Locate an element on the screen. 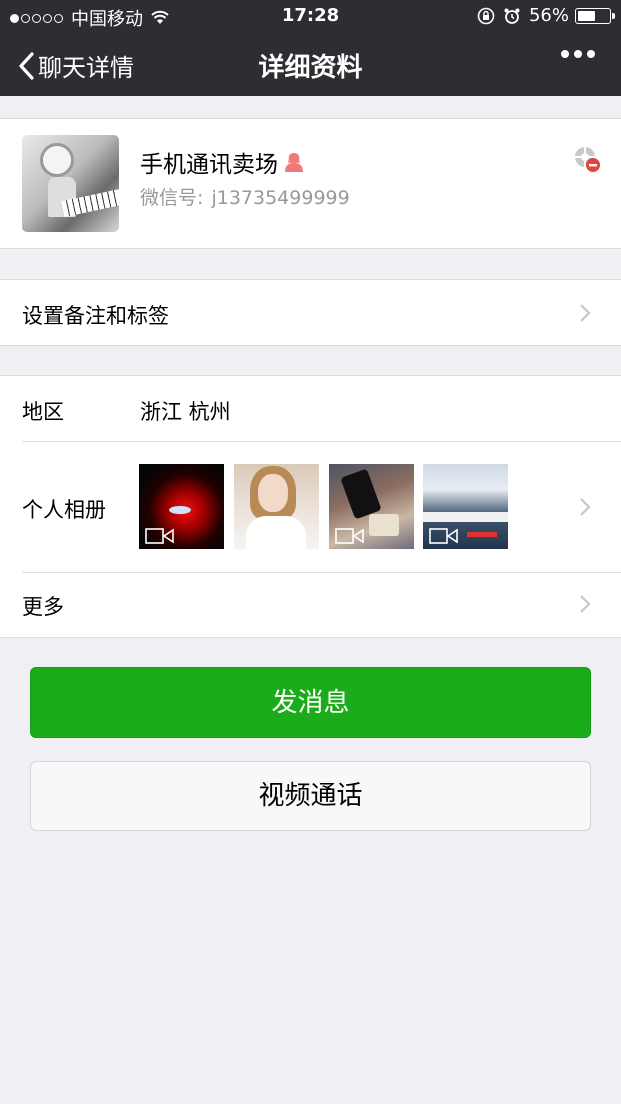  profile-card: 手机通讯卖场 微信号: j13735499999 is located at coordinates (310, 183).